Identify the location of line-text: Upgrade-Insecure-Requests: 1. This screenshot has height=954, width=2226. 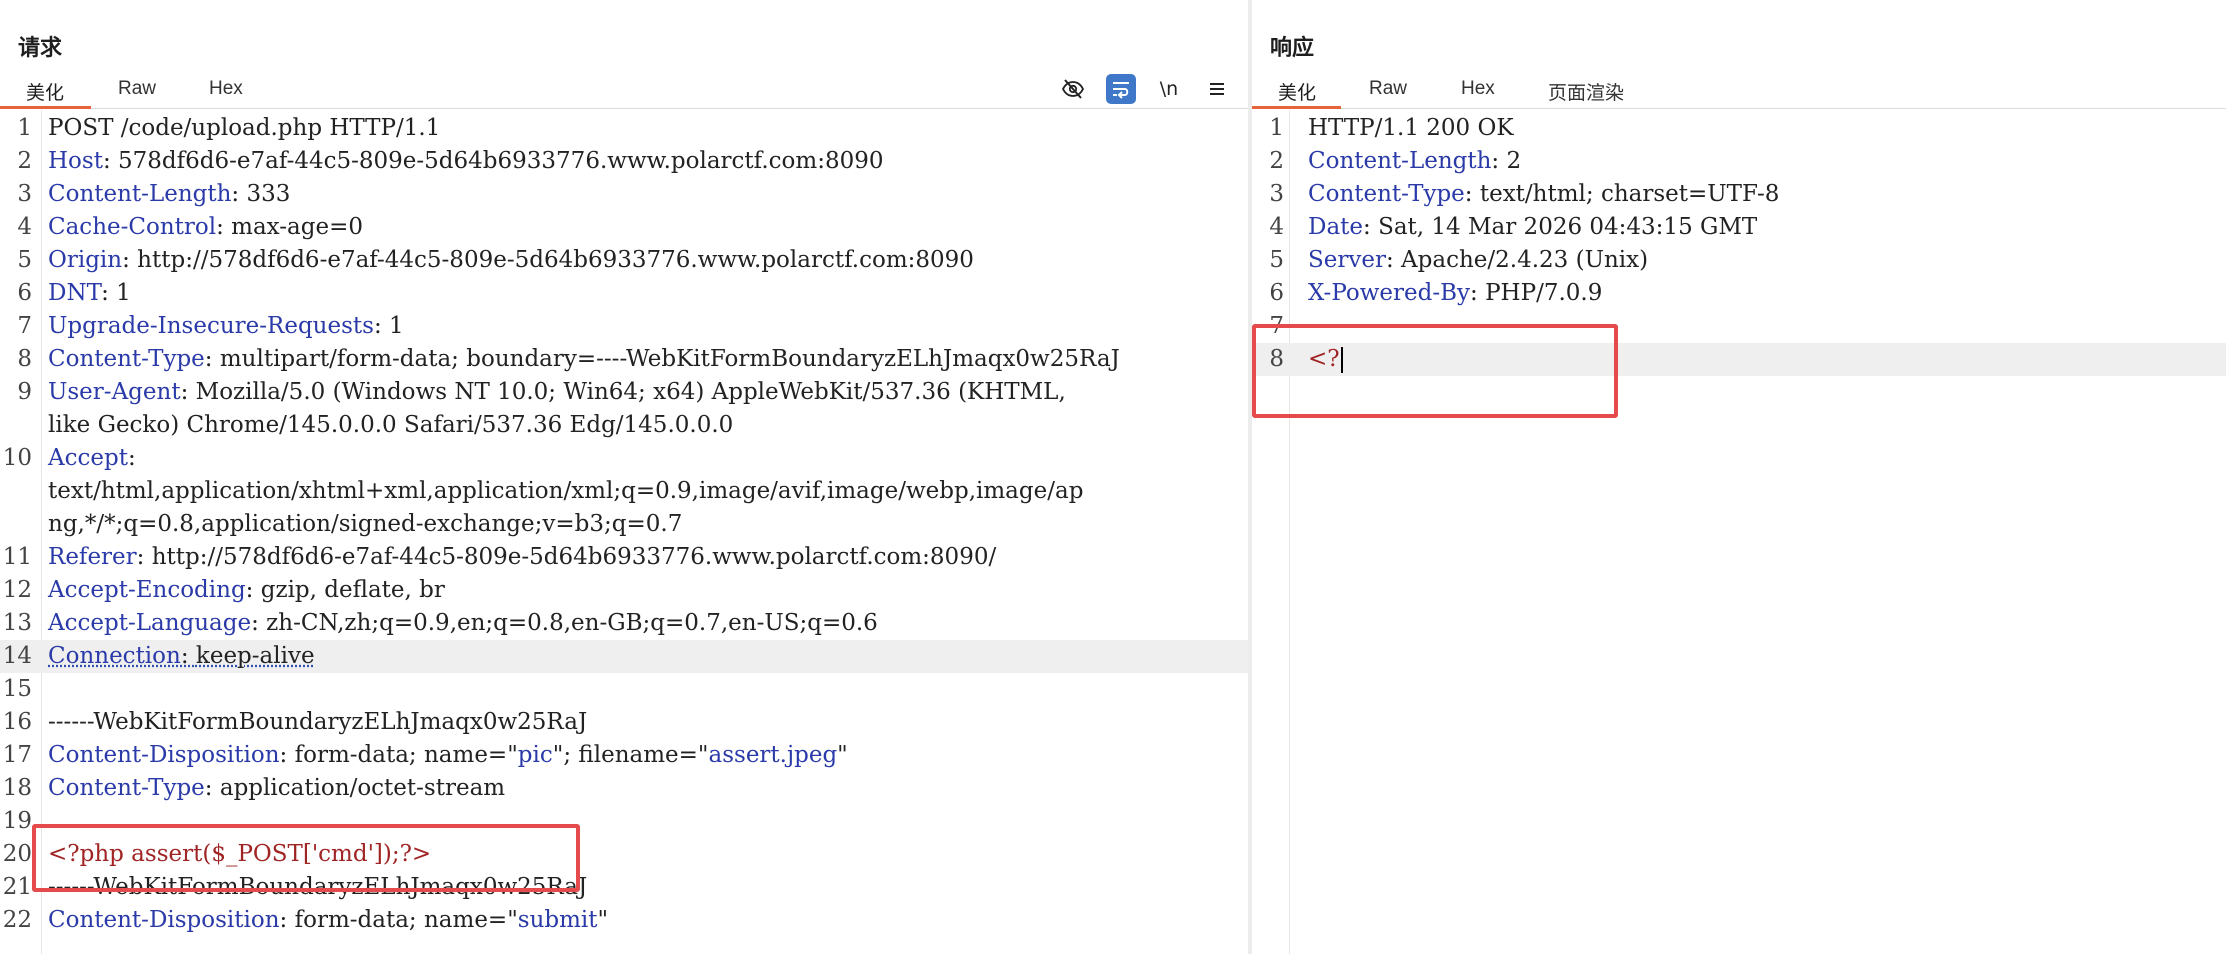
(226, 326).